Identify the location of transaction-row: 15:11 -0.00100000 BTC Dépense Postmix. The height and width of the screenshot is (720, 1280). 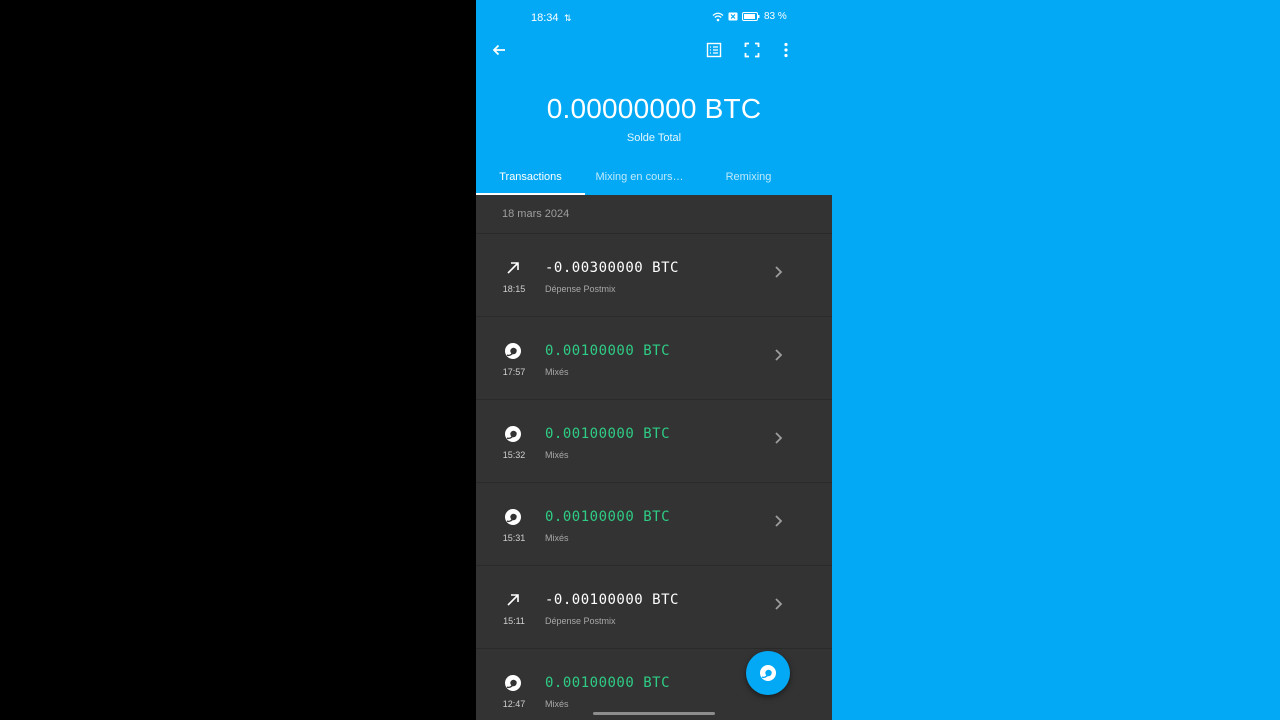
(654, 606).